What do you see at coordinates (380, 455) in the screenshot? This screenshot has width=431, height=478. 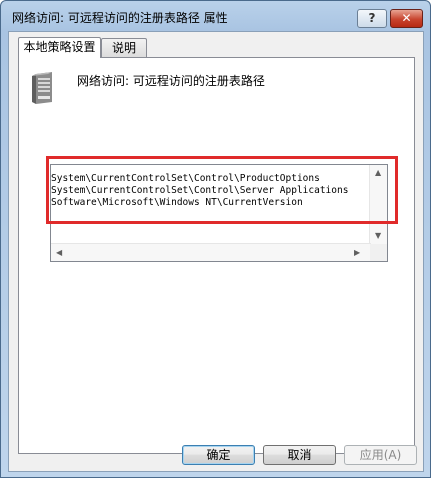 I see `apply-button: 应用(A)` at bounding box center [380, 455].